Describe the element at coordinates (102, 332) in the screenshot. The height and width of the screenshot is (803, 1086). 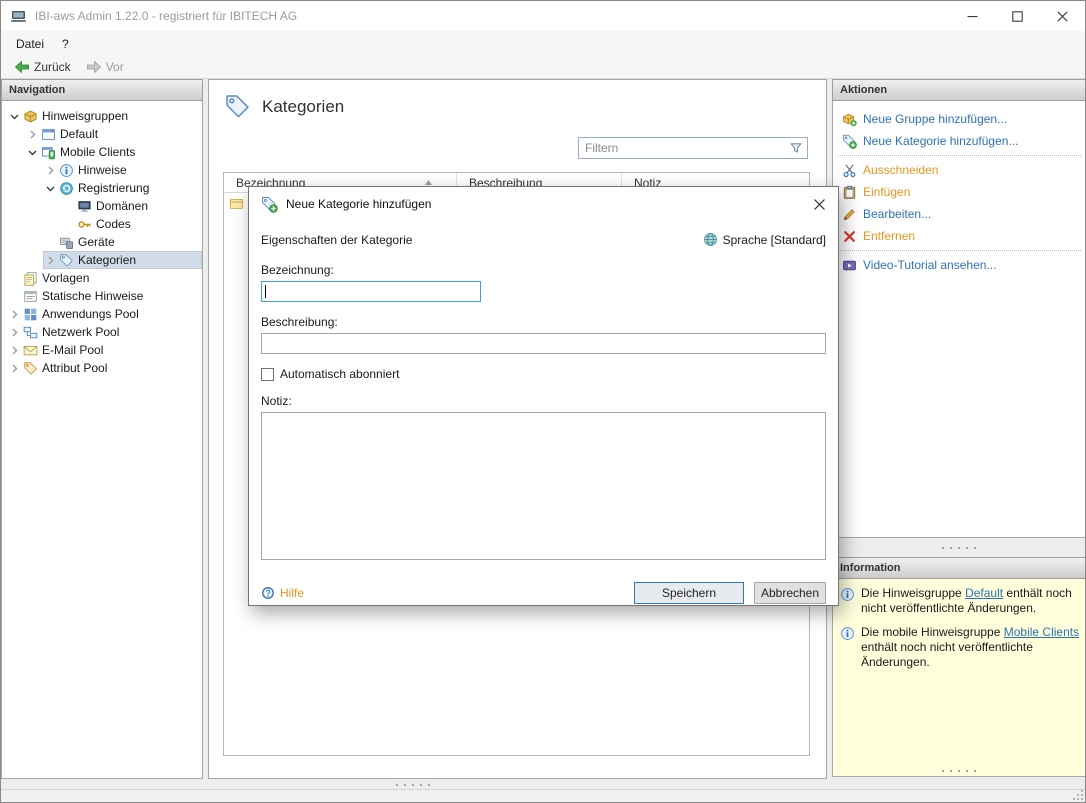
I see `tree-item-netzwerk-pool: Netzwerk Pool` at that location.